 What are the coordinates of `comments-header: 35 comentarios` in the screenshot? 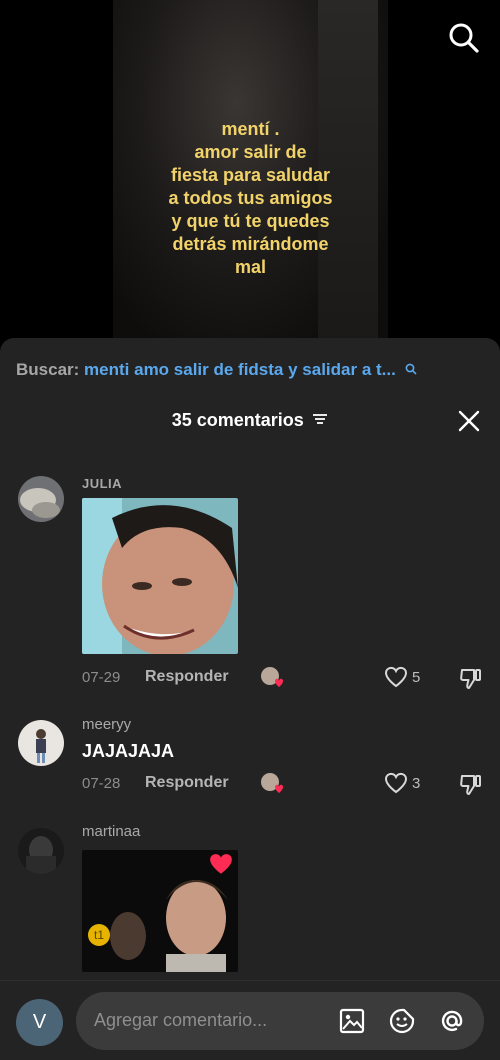 It's located at (250, 422).